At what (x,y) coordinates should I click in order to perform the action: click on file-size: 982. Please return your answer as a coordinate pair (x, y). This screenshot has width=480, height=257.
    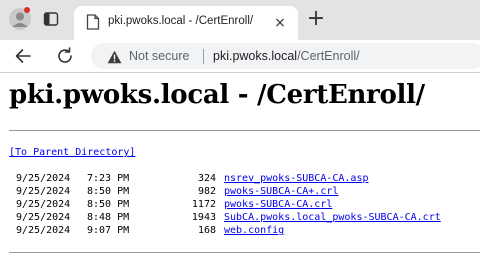
    Looking at the image, I should click on (206, 191).